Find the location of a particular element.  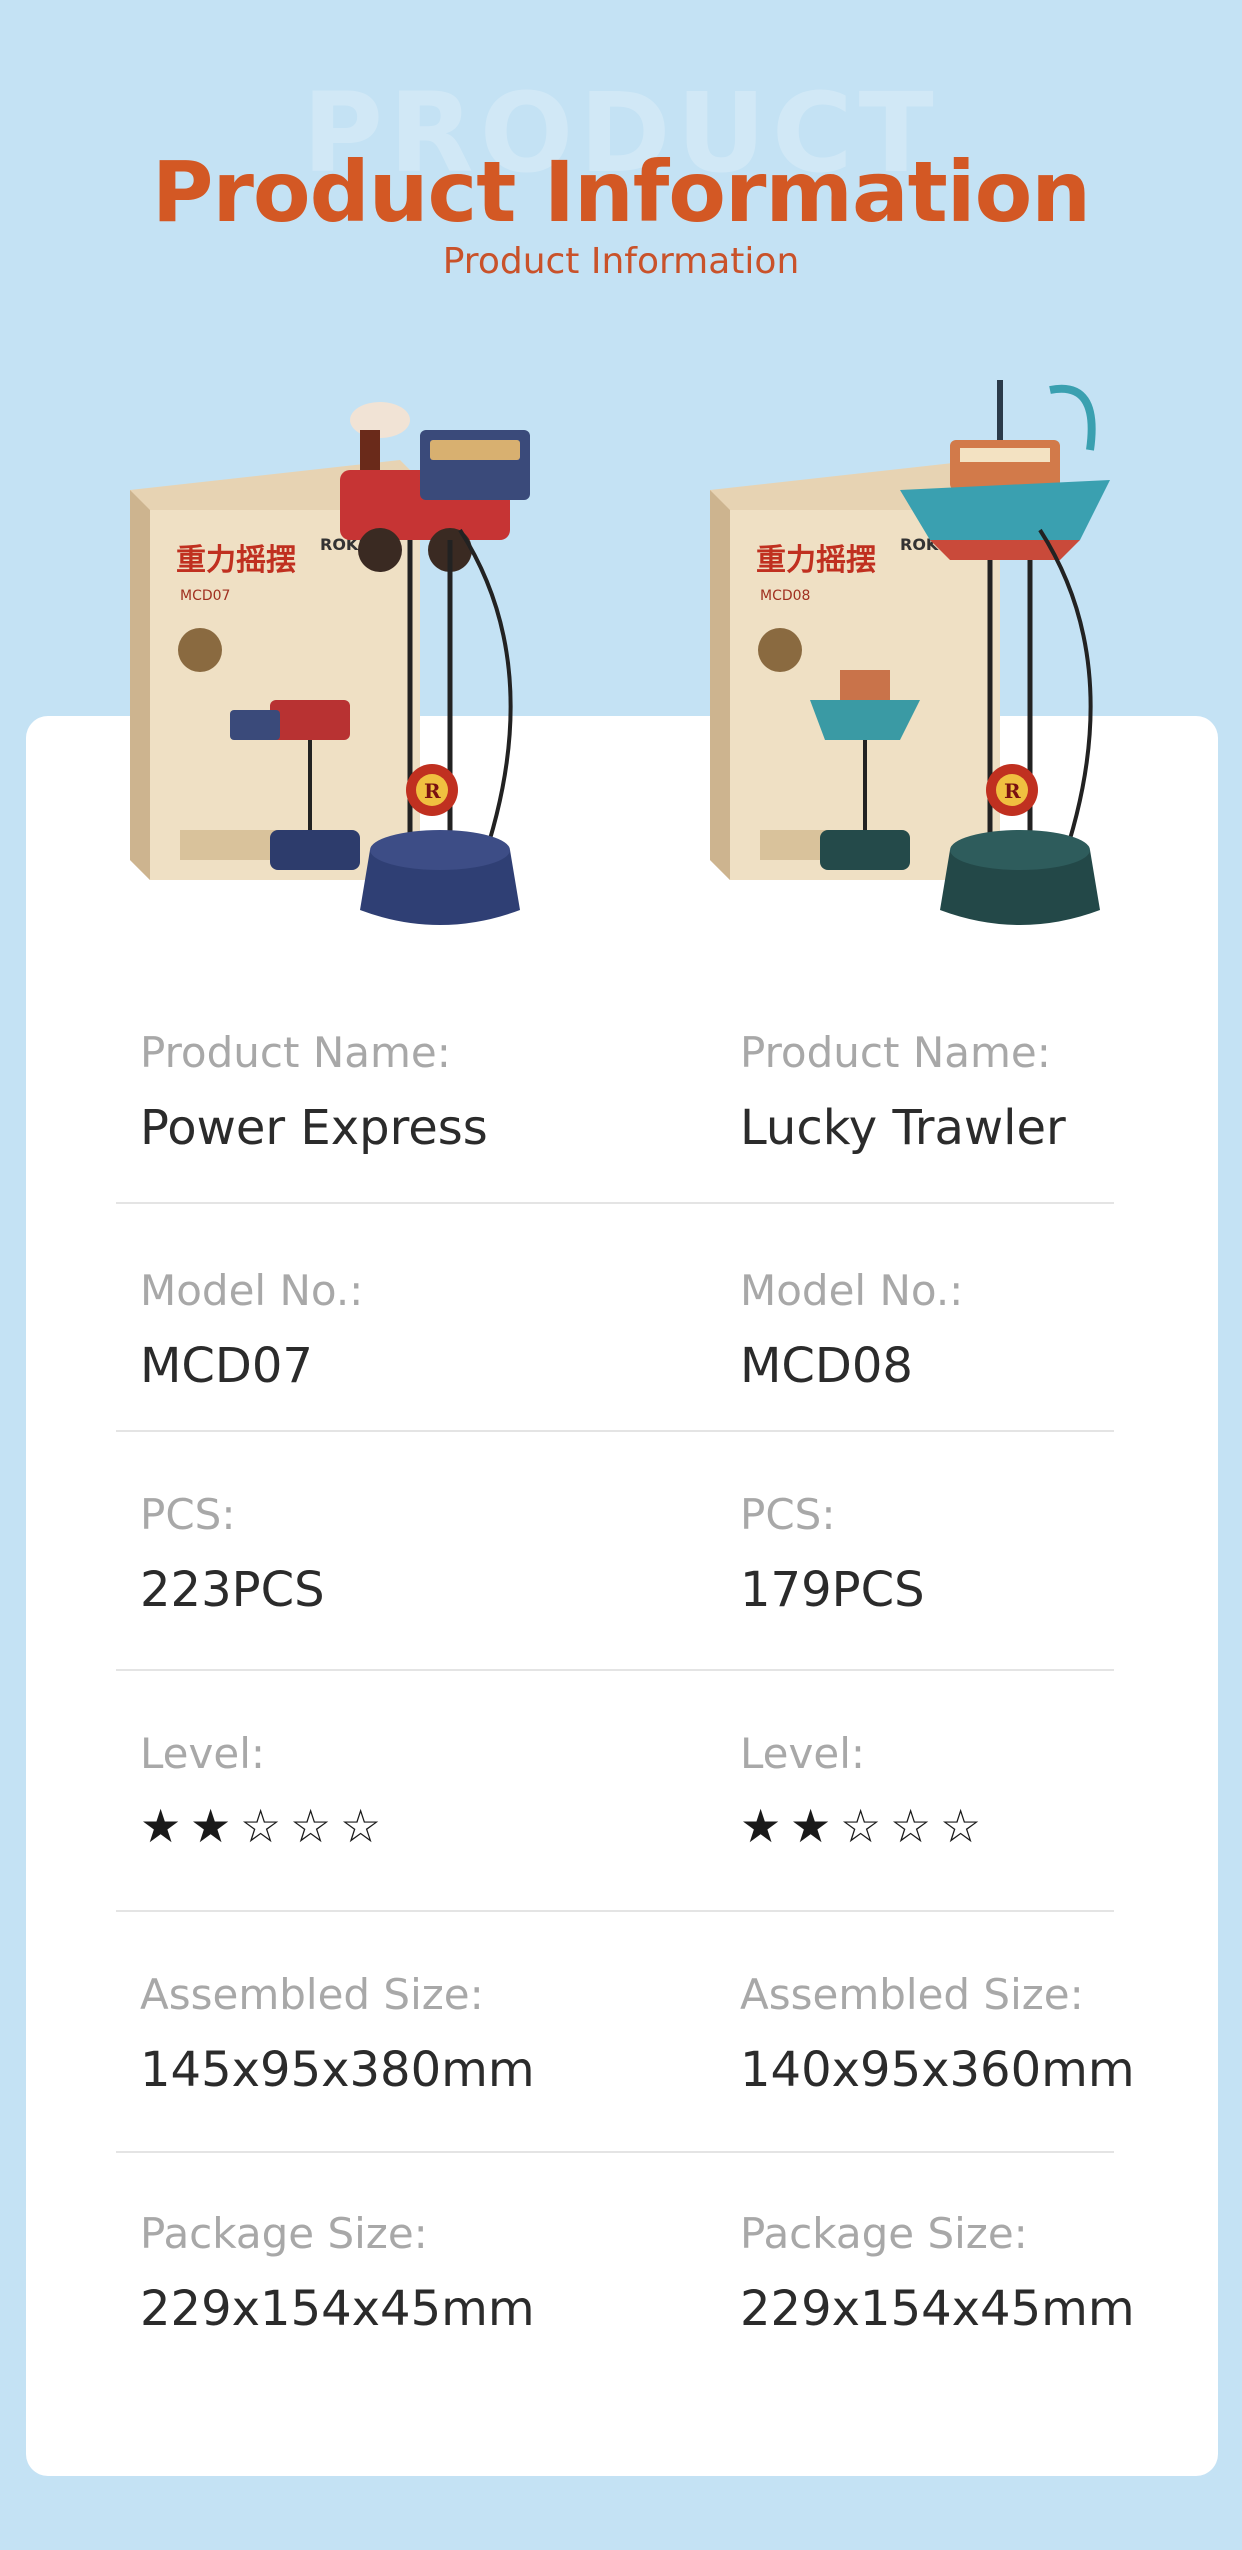

product-2-package-cell: Package Size: 229x154x45mm is located at coordinates (980, 2273).